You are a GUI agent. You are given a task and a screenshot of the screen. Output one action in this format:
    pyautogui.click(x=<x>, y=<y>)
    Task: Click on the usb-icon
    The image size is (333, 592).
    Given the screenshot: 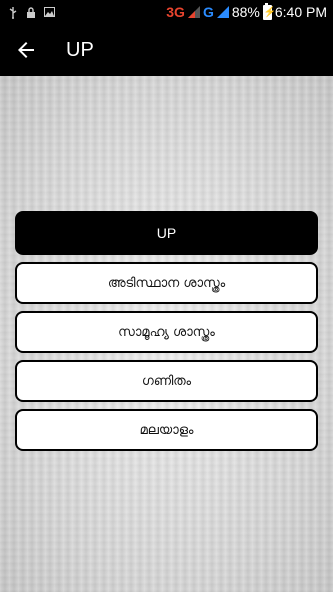 What is the action you would take?
    pyautogui.click(x=13, y=13)
    